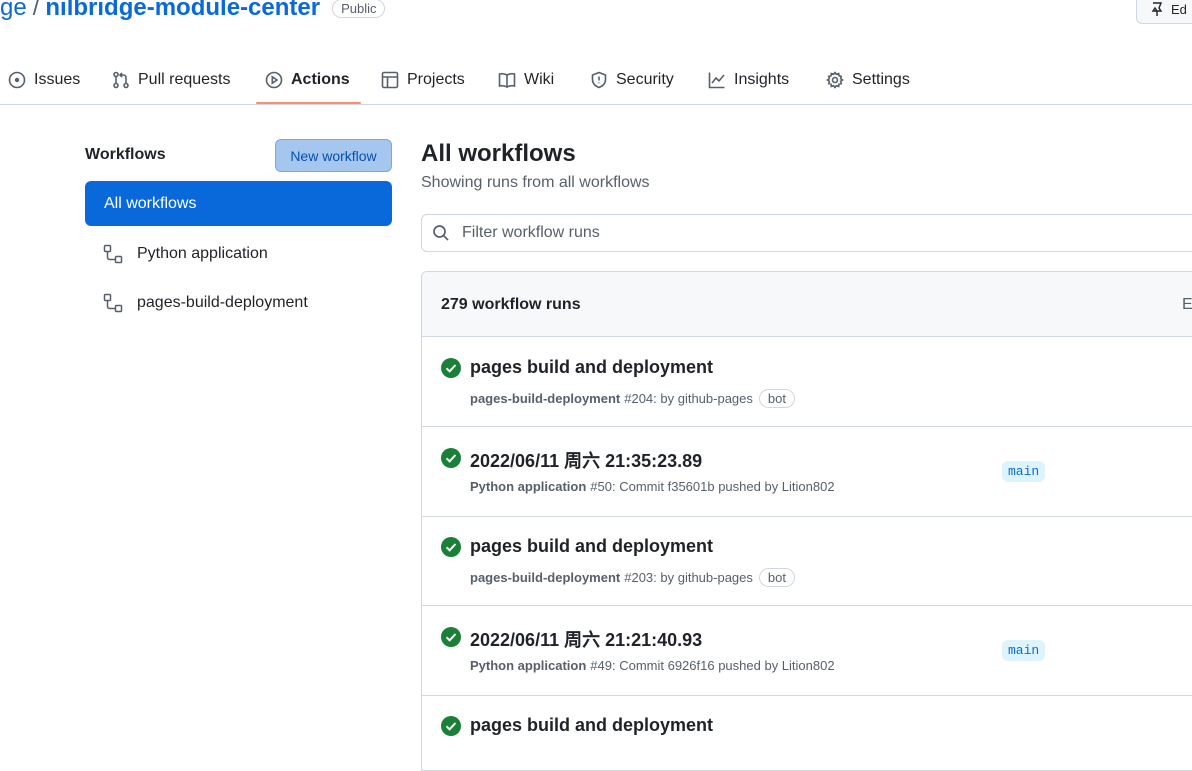 The height and width of the screenshot is (771, 1192). I want to click on runs-list-header: 279 workflow runs E, so click(807, 304).